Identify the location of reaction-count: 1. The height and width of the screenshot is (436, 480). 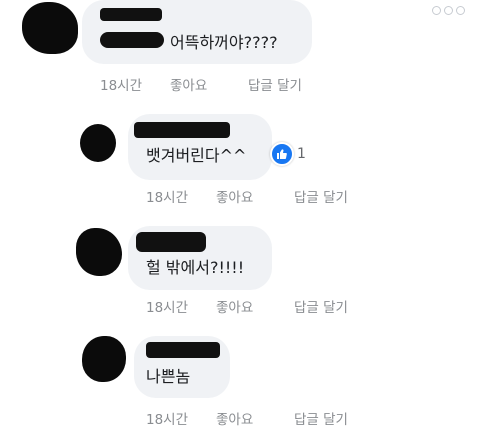
(301, 154).